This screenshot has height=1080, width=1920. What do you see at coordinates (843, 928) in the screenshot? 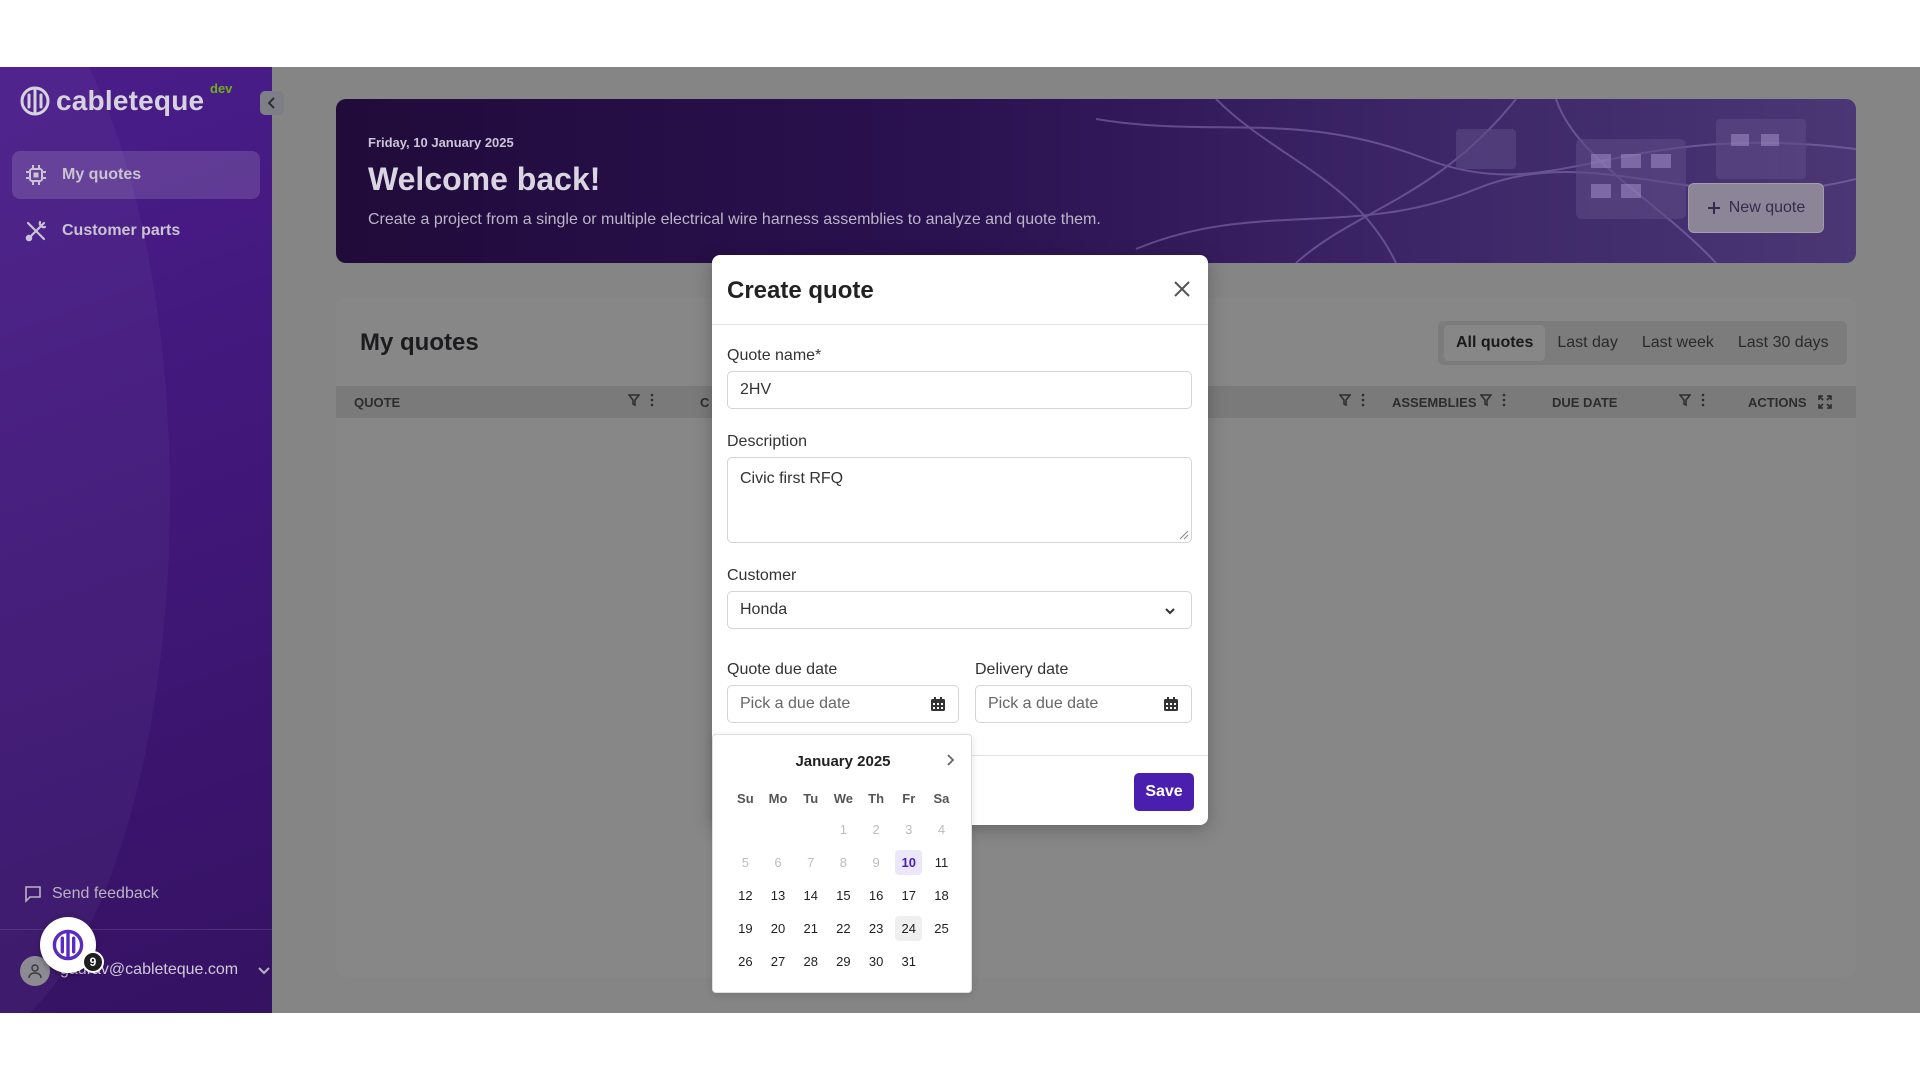
I see `calendar-day: 22` at bounding box center [843, 928].